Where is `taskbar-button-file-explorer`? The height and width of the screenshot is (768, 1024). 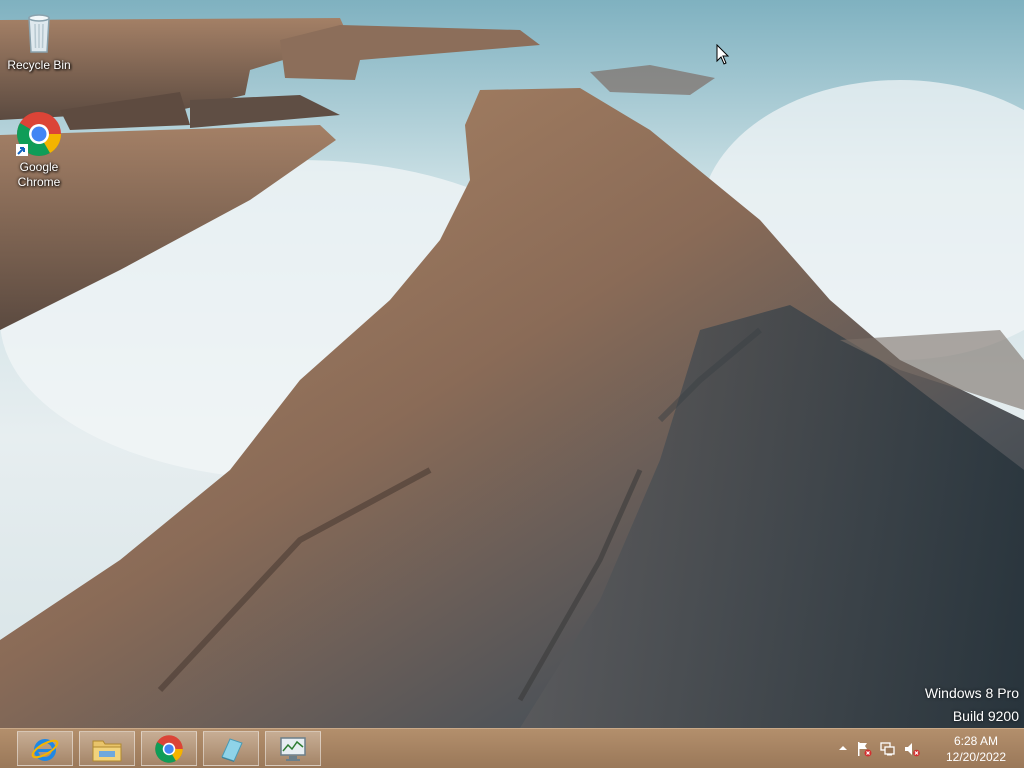 taskbar-button-file-explorer is located at coordinates (107, 748).